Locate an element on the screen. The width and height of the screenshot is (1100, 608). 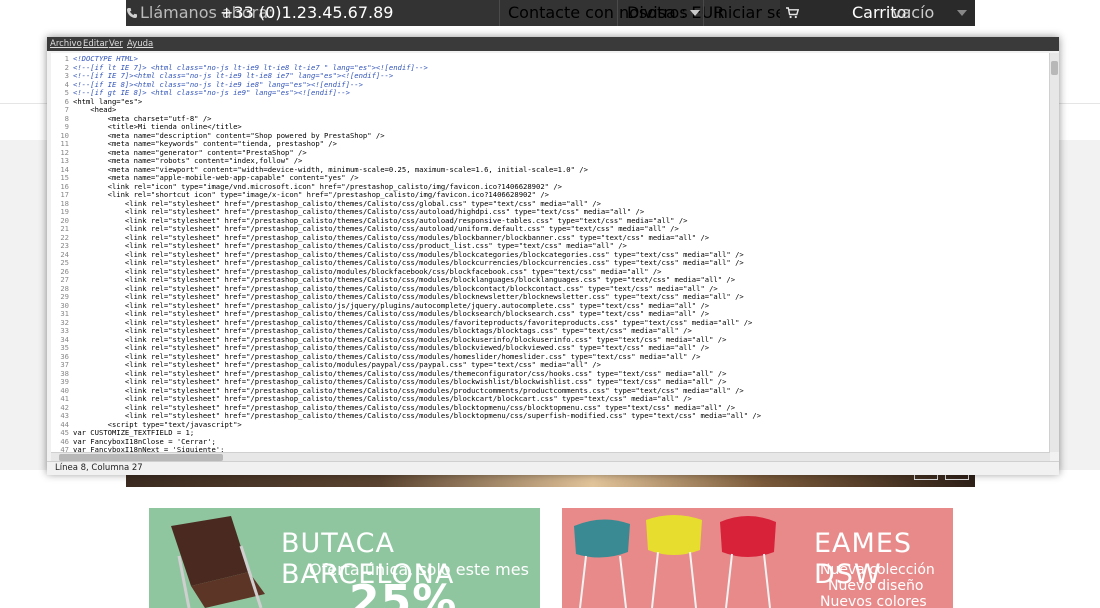
menu-bar: Archivo Editar Ver Ayuda is located at coordinates (553, 44).